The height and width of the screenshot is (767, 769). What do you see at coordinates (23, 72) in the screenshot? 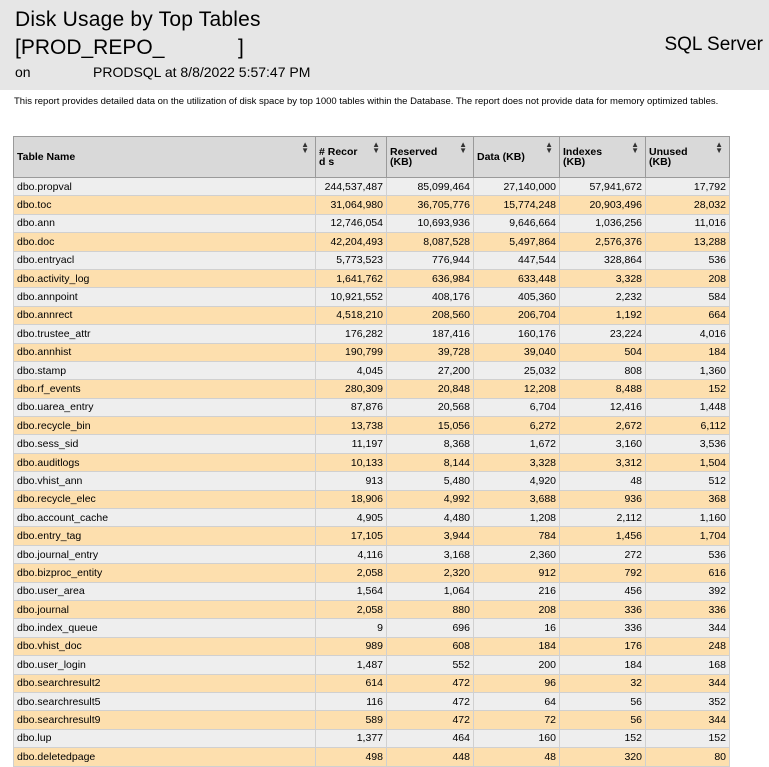
I see `meta-on-label: on` at bounding box center [23, 72].